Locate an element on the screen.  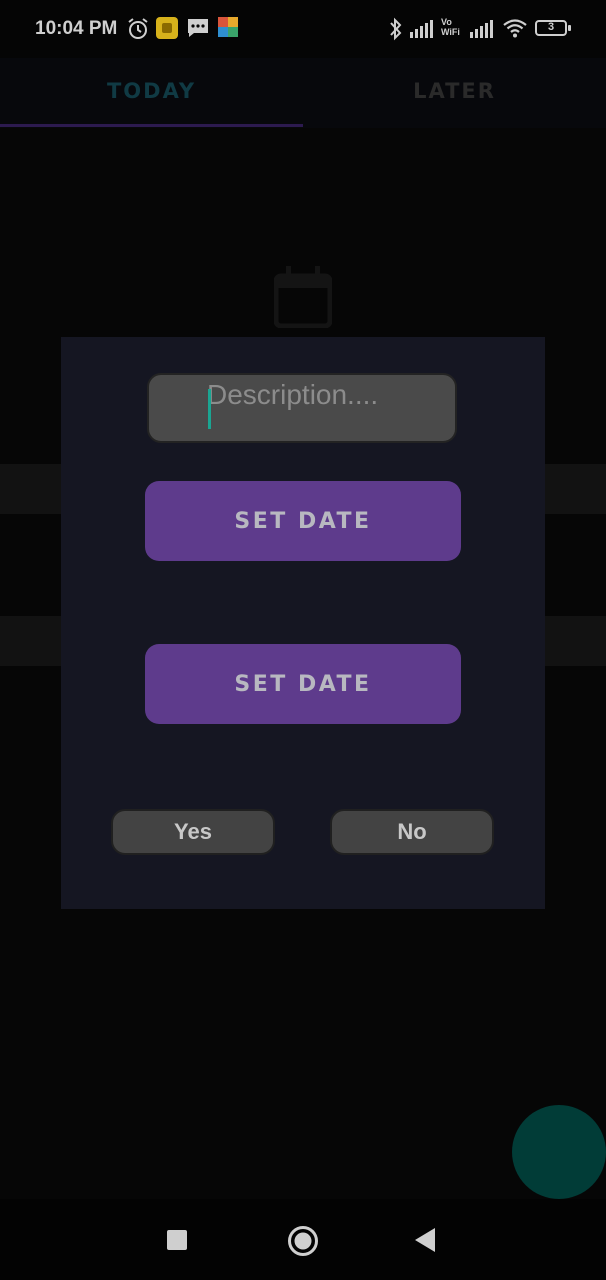
set-date-button-1: SET DATE is located at coordinates (303, 521).